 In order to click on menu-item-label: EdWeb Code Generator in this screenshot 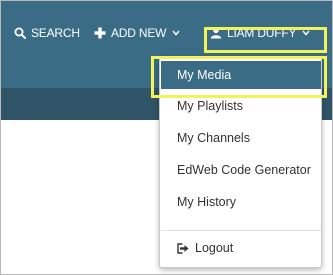, I will do `click(244, 170)`.